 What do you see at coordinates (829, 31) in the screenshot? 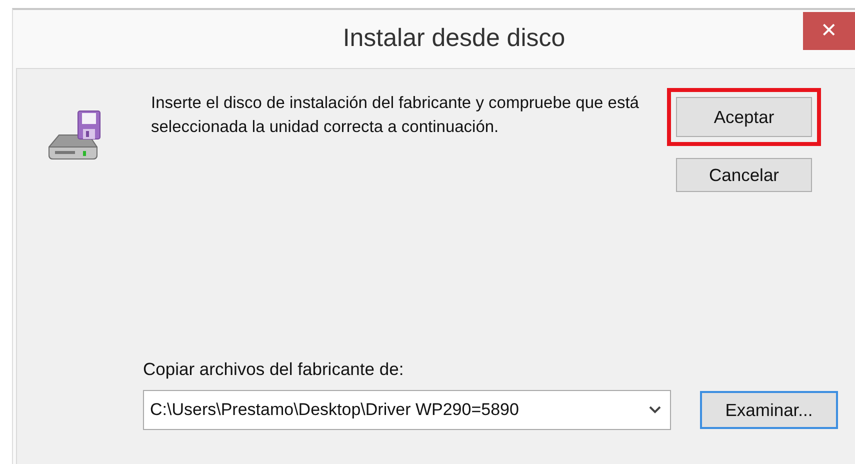
I see `close-button: ✕` at bounding box center [829, 31].